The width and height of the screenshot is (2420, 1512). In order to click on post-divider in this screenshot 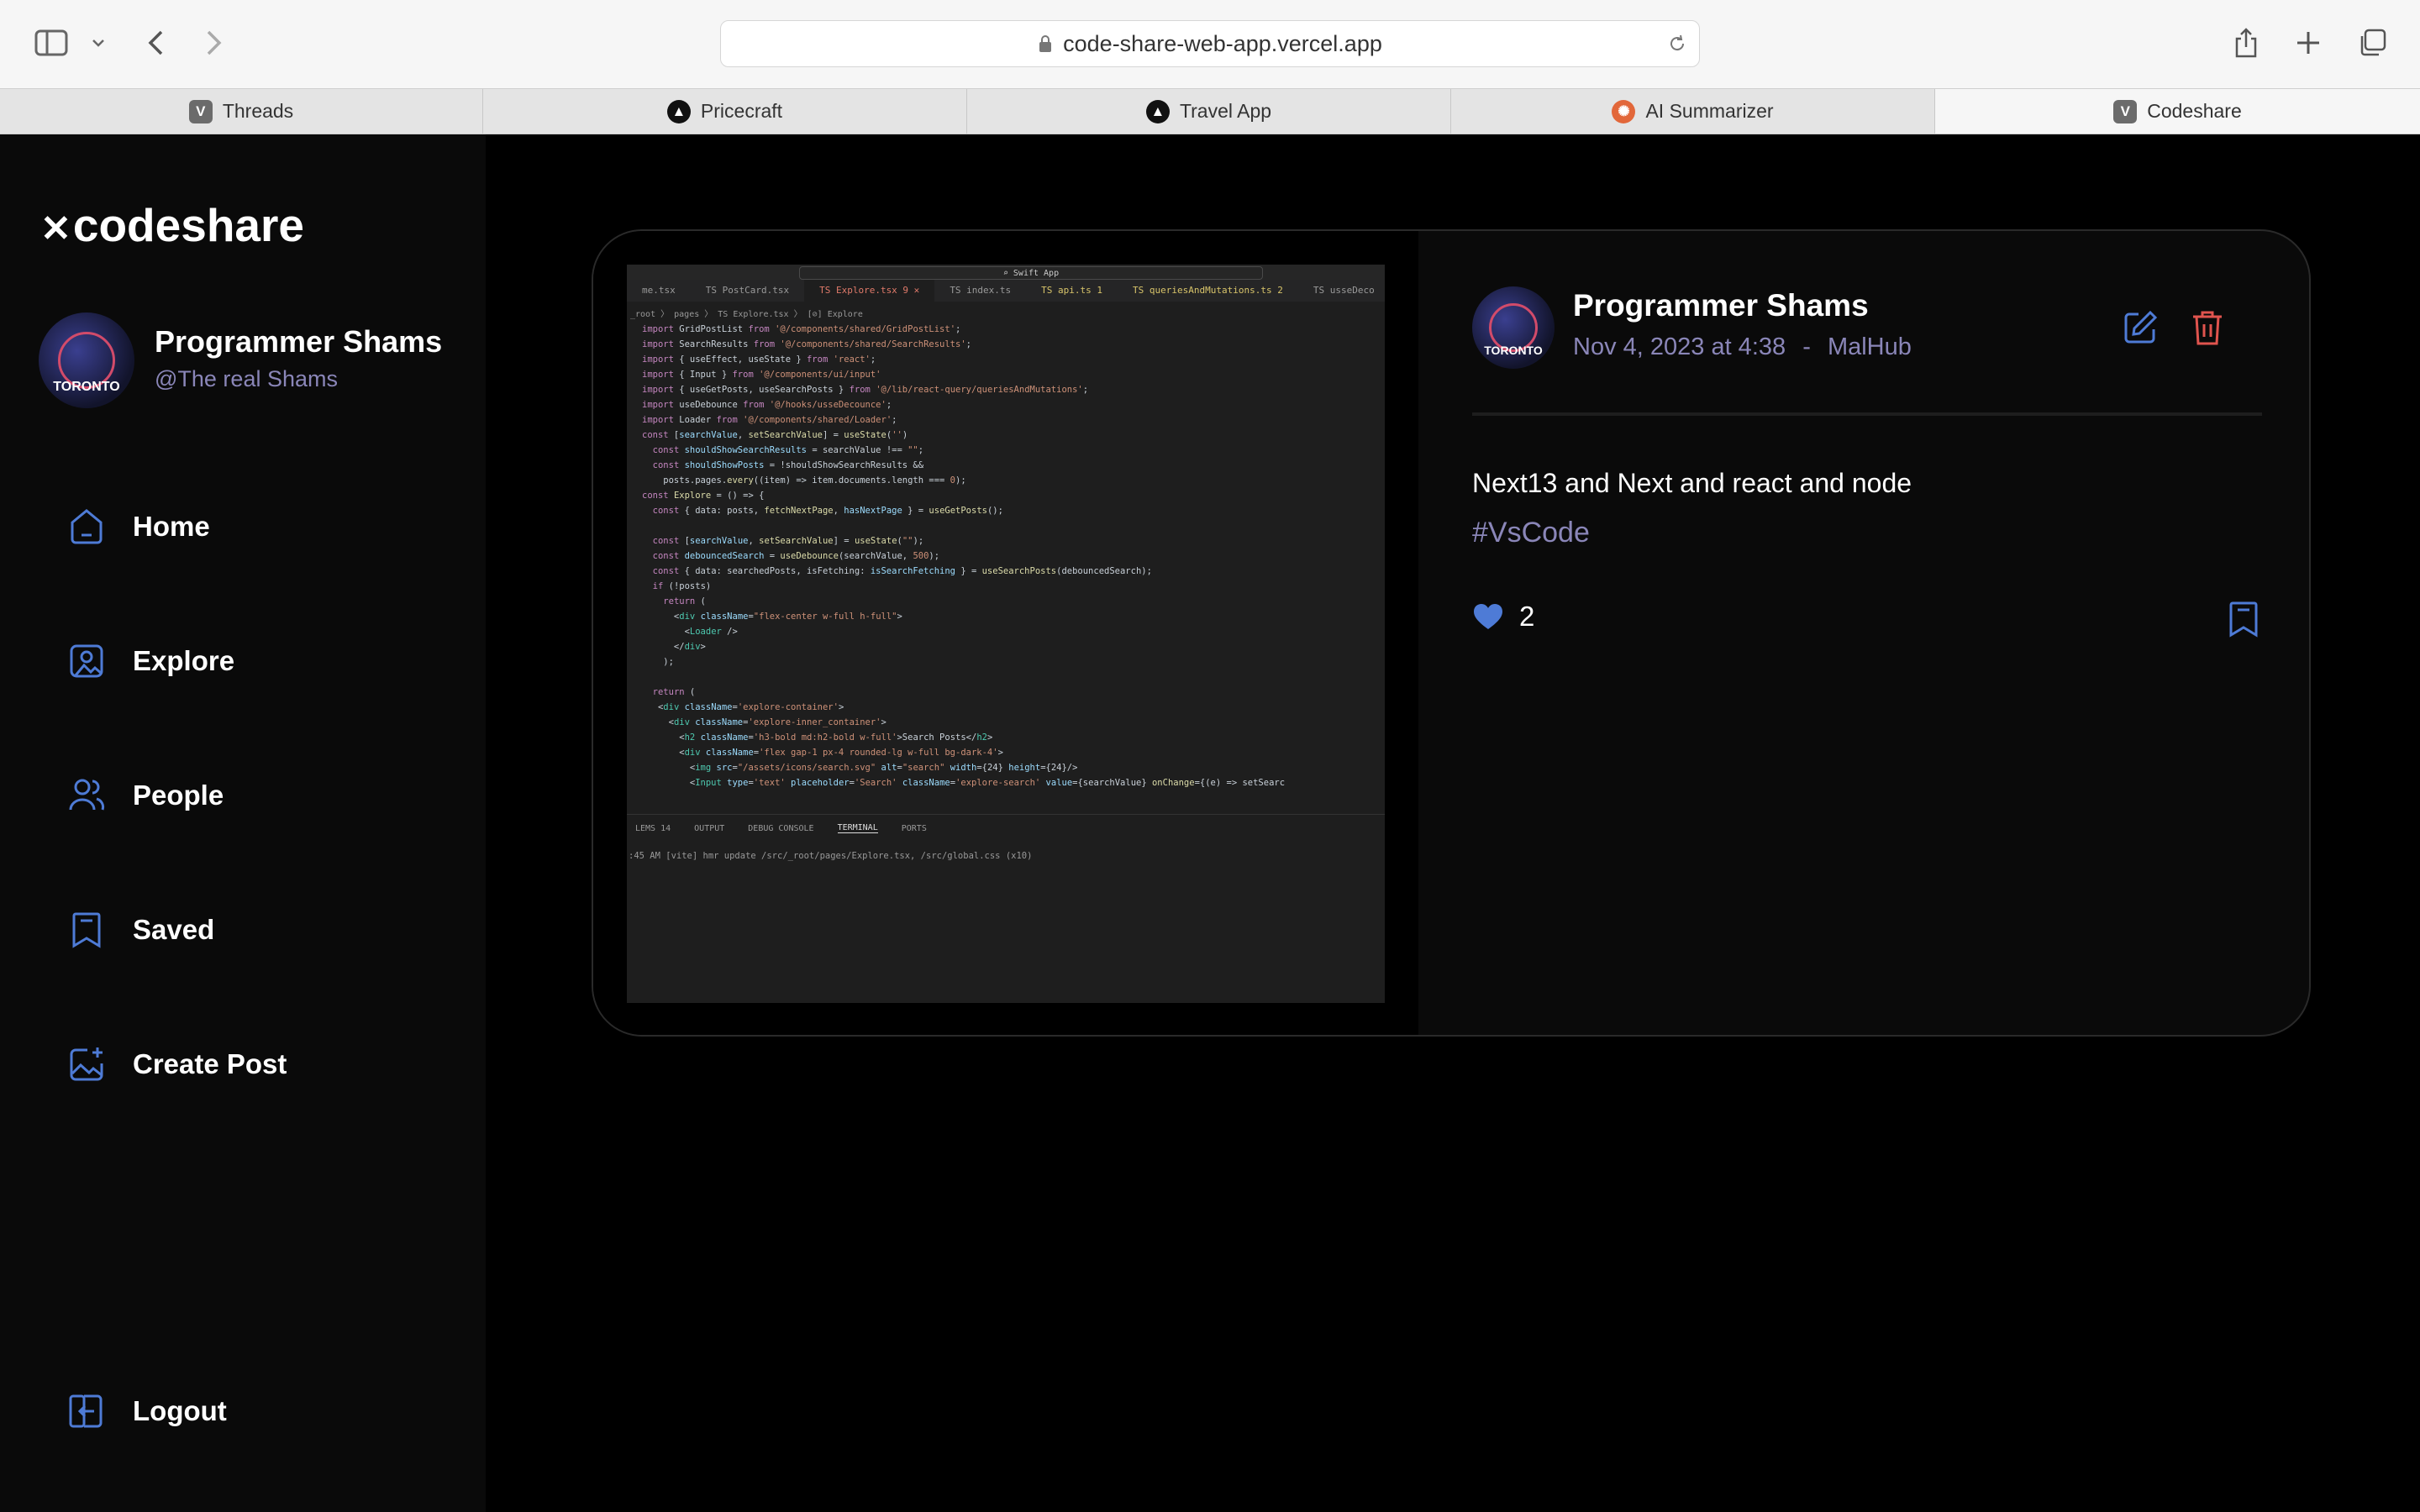, I will do `click(1867, 414)`.